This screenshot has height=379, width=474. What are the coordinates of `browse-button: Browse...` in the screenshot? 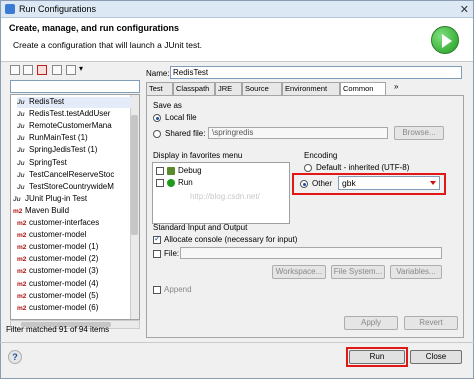 It's located at (419, 133).